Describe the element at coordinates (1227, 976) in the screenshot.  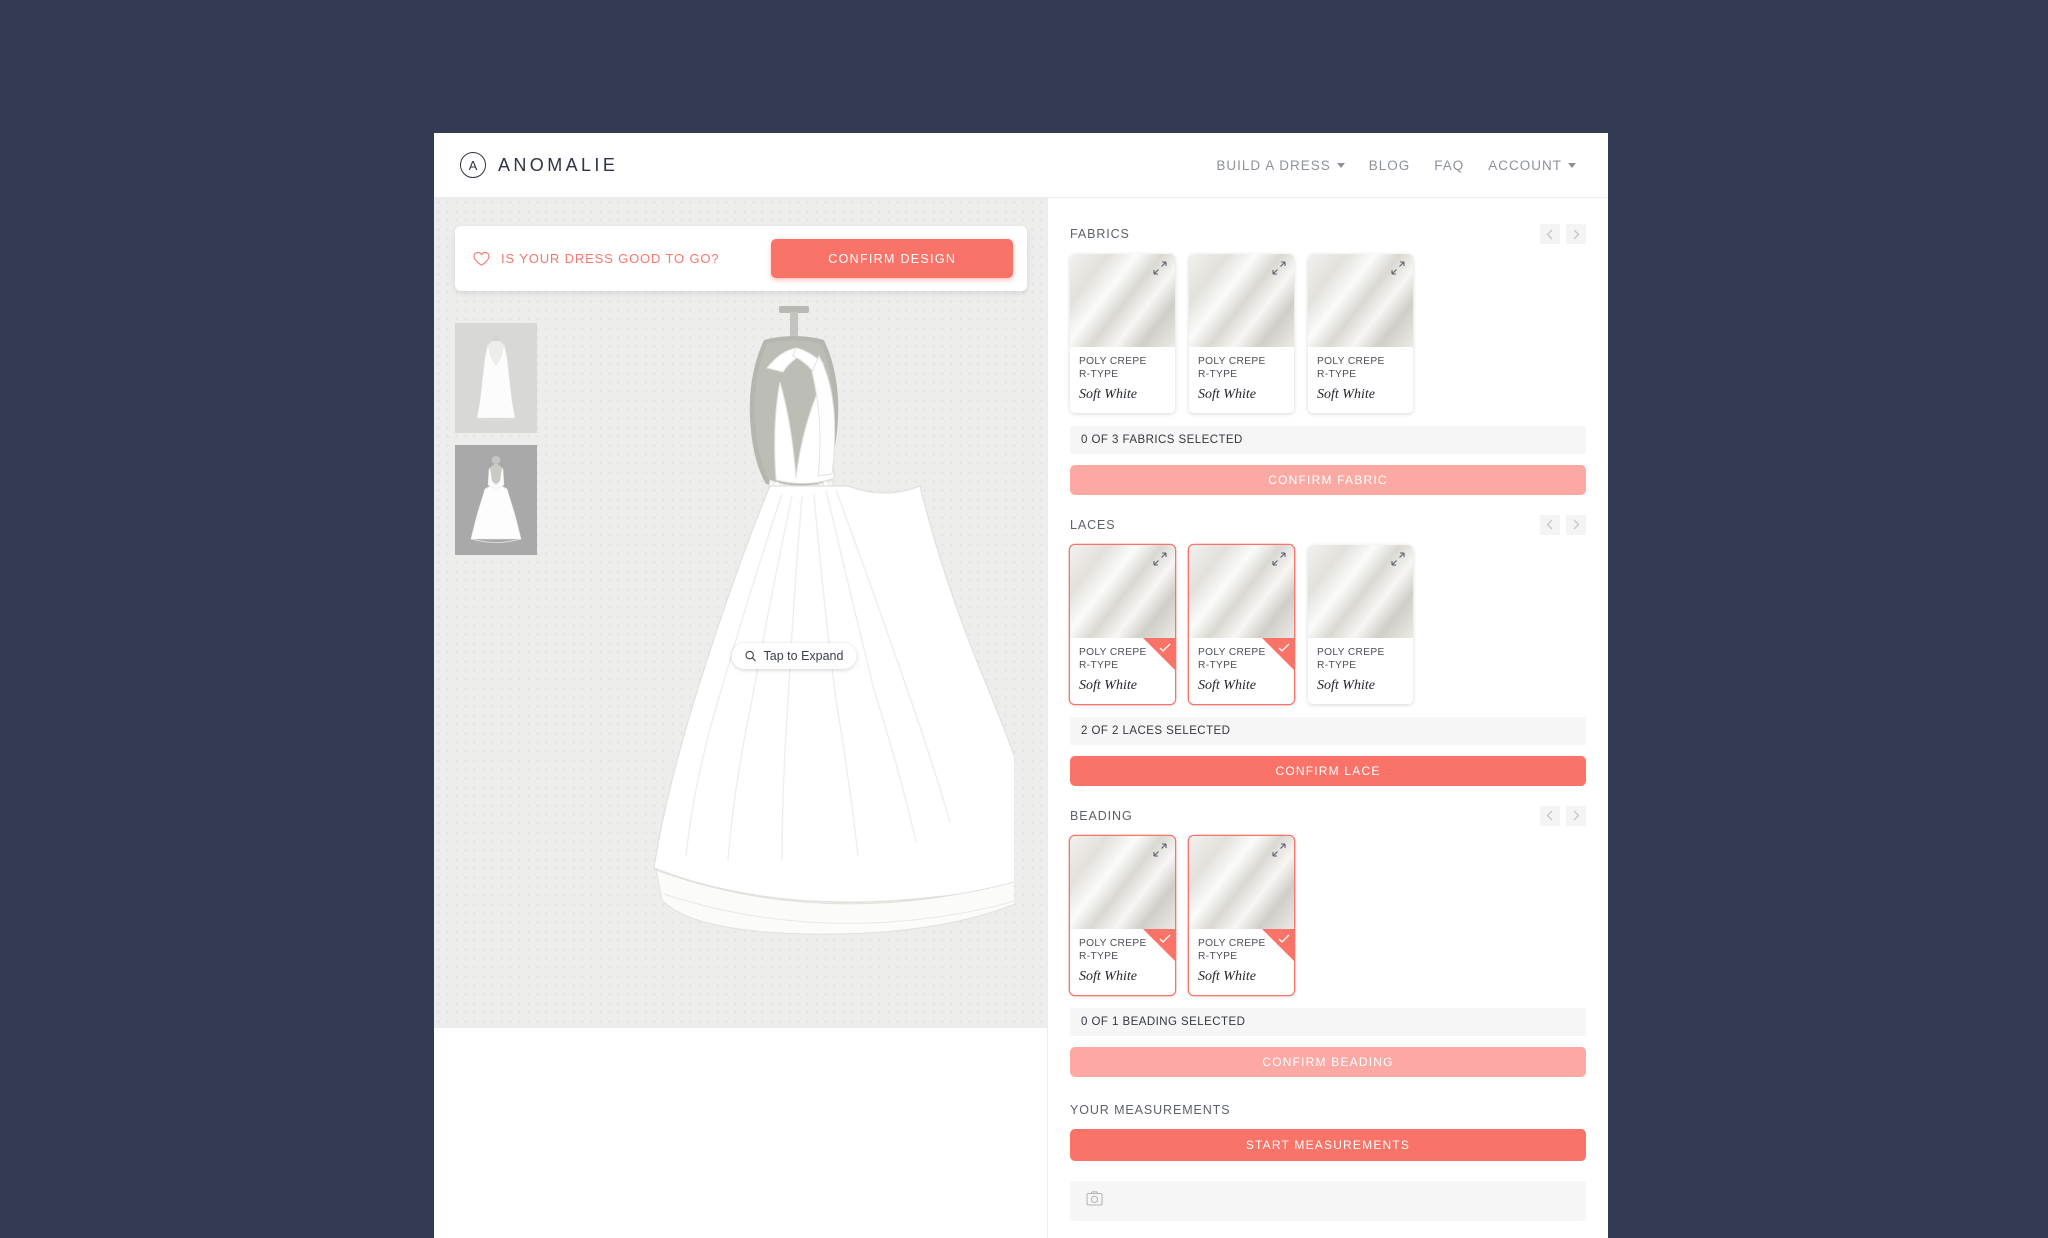
I see `beading-color: Soft White` at that location.